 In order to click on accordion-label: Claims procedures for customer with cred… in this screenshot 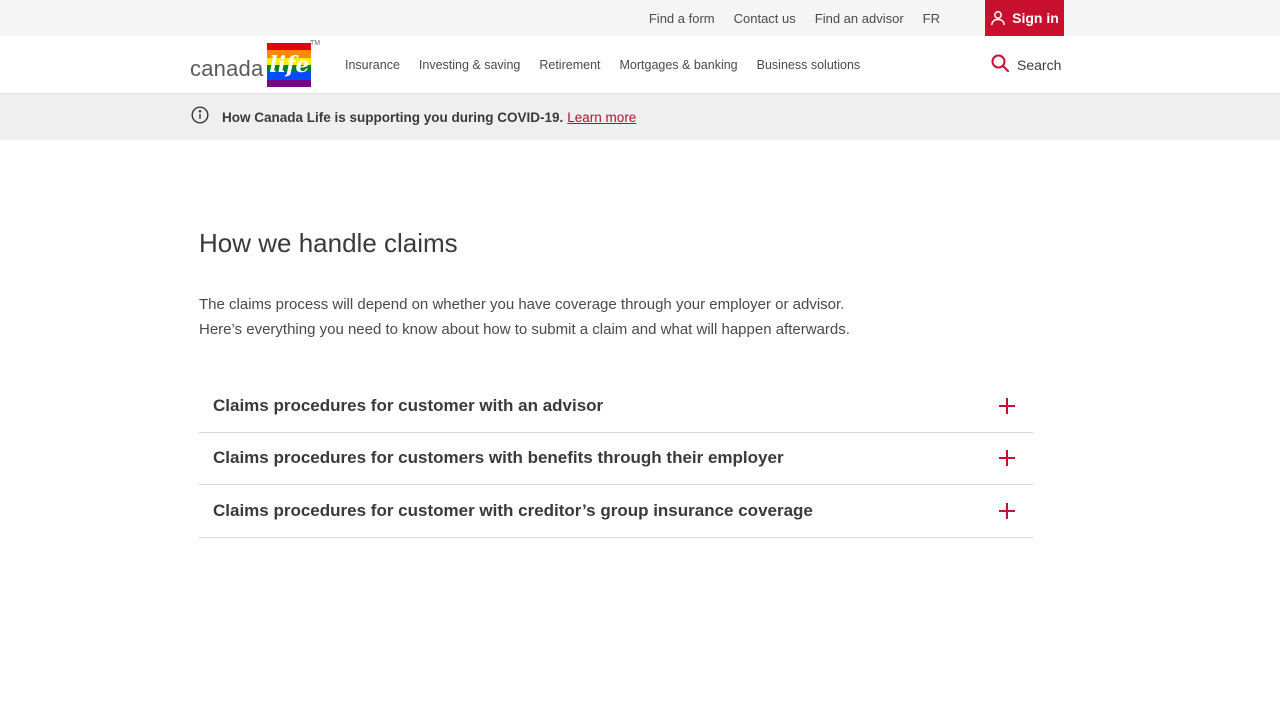, I will do `click(513, 510)`.